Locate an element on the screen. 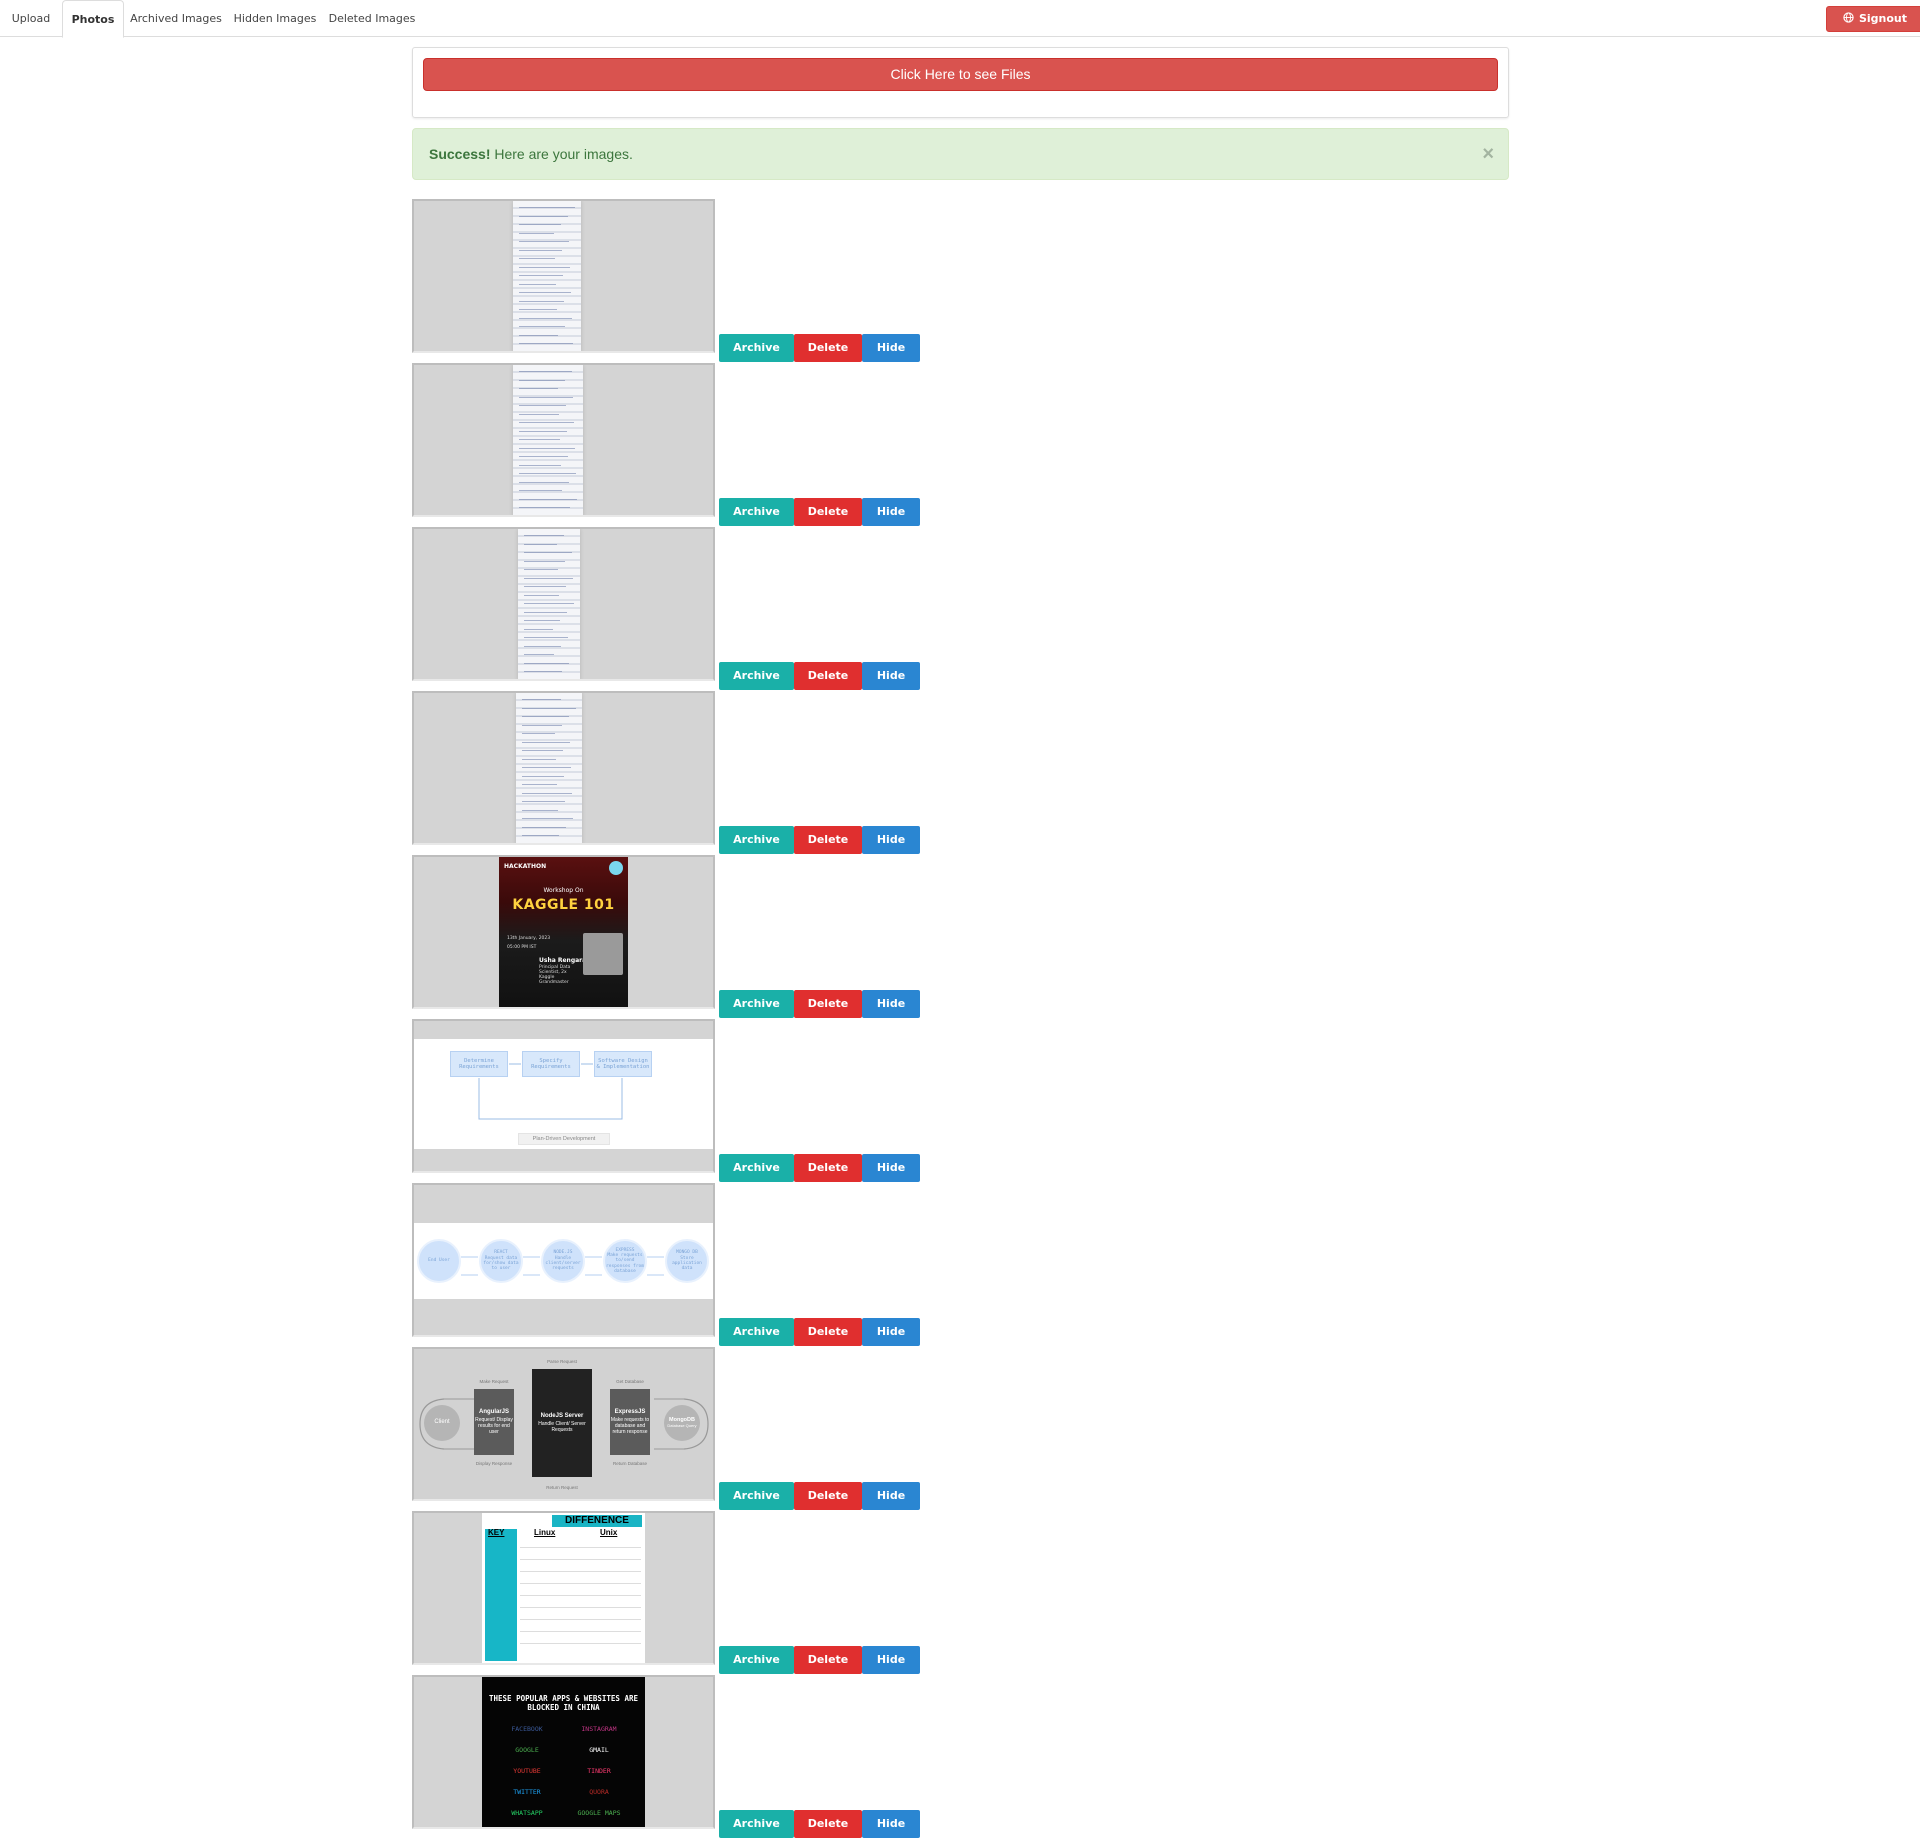 The image size is (1920, 1840). mean-node-text: Handle Client/ Server Requests is located at coordinates (562, 1426).